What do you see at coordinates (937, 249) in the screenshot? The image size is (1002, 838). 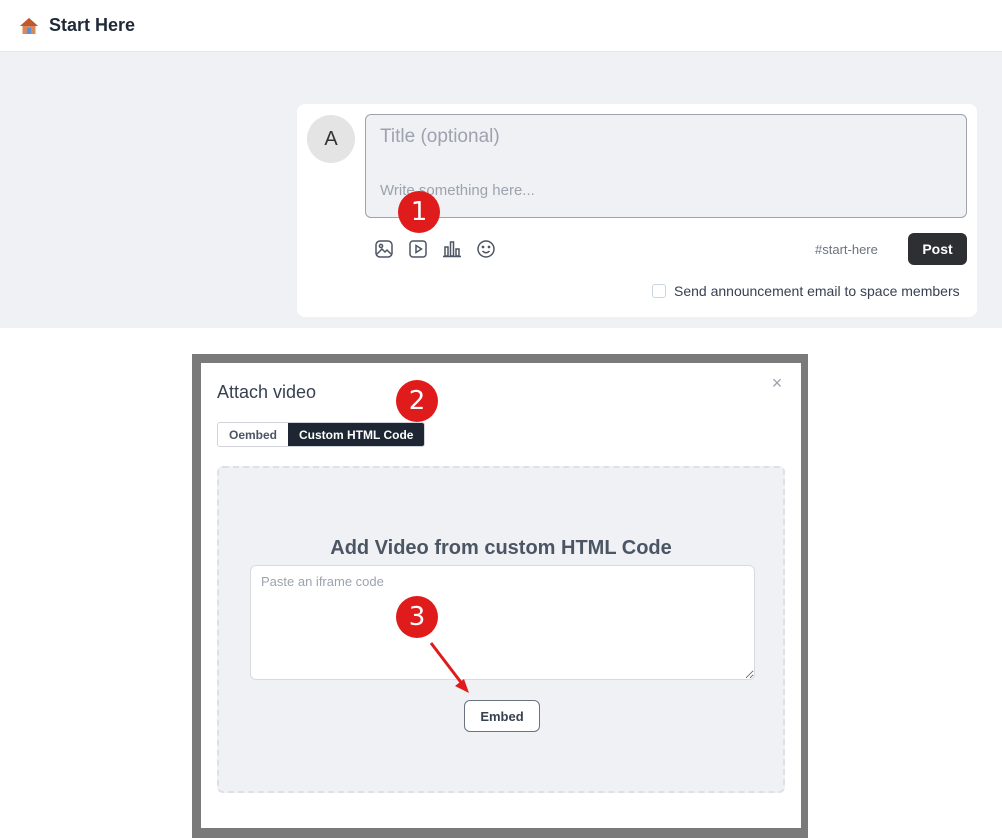 I see `post-button: Post` at bounding box center [937, 249].